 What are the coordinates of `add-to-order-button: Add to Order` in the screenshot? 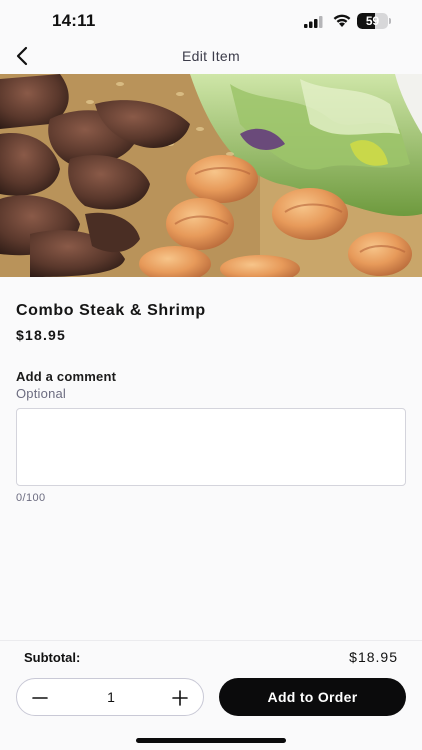 It's located at (312, 697).